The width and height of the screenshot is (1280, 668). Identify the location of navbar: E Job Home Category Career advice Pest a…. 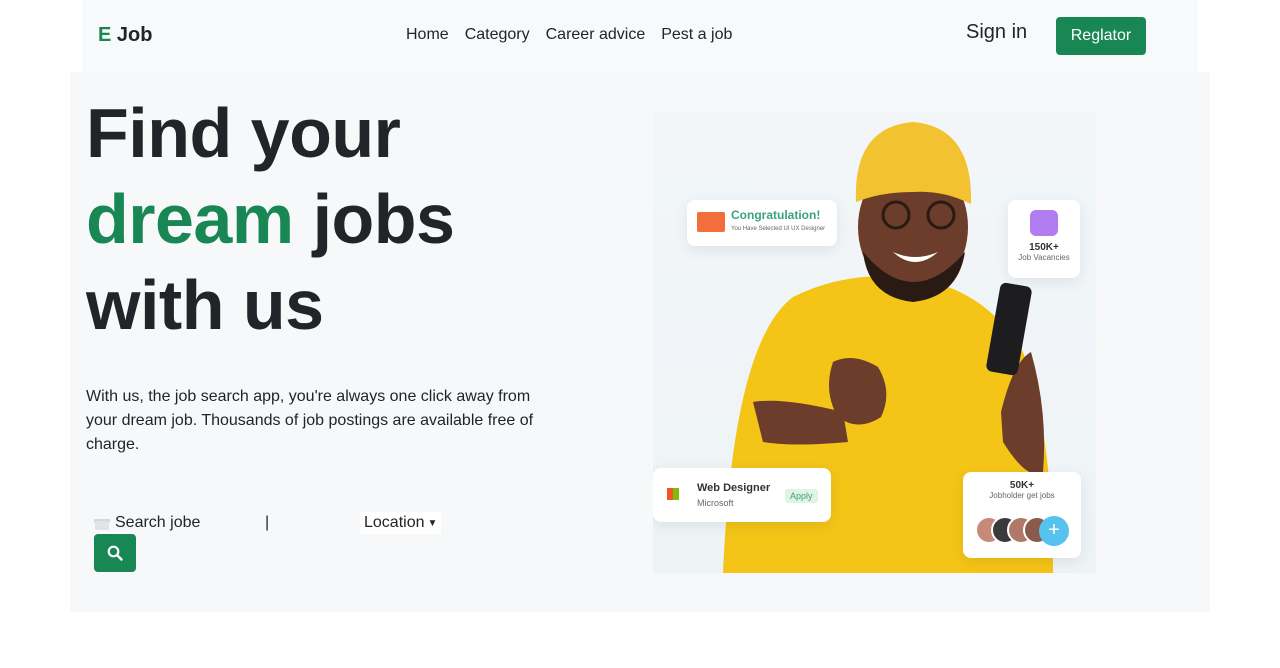
(640, 36).